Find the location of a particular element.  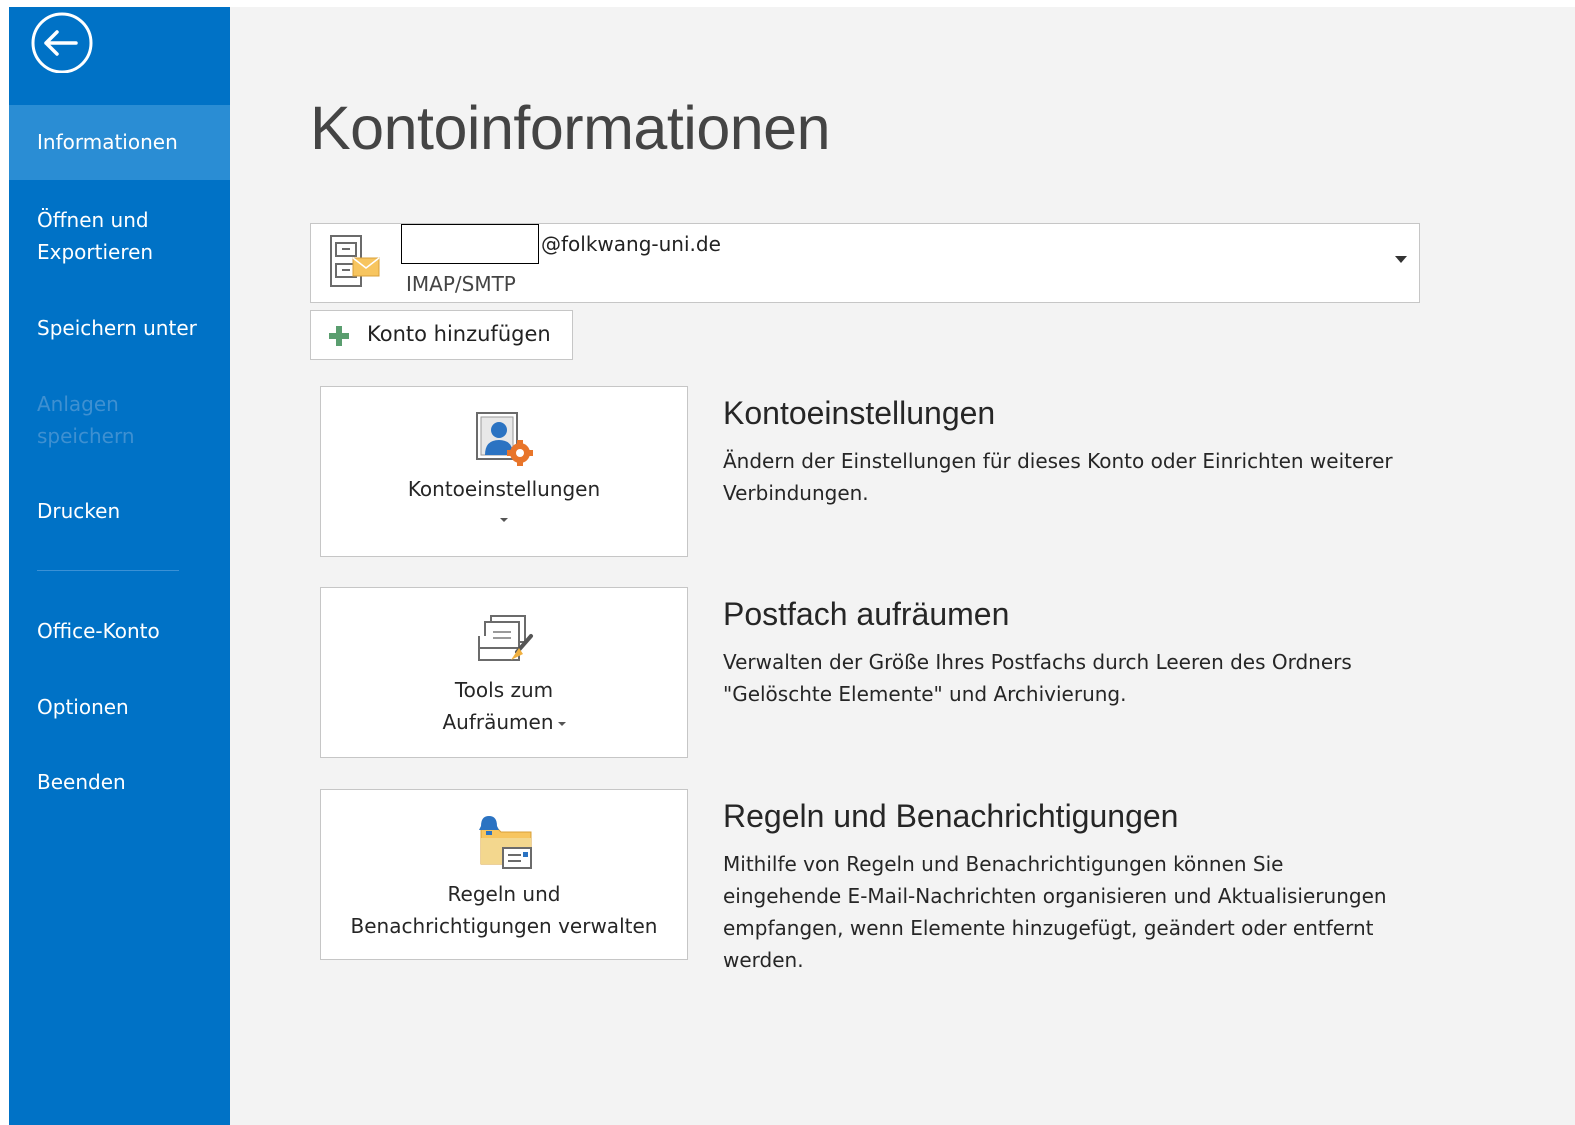

nav-oeffnen-exportieren: Öffnen und Exportieren is located at coordinates (119, 236).